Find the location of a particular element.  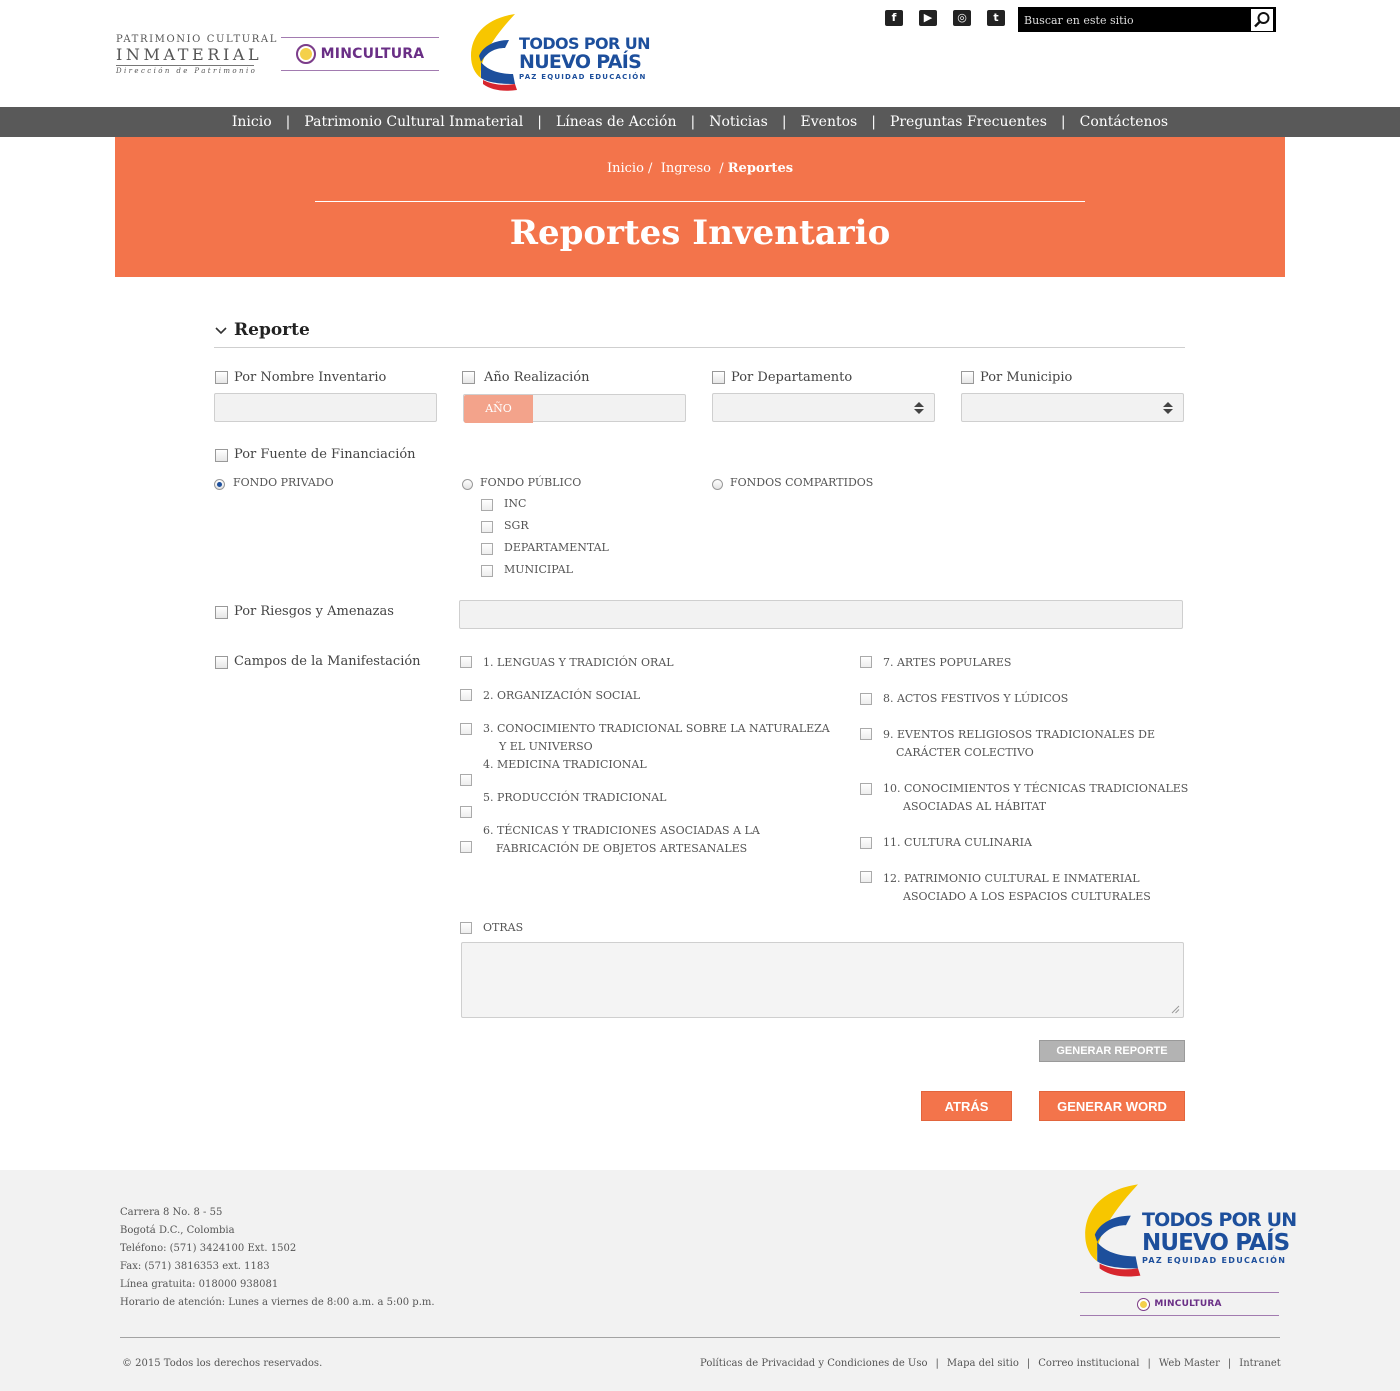

label-field-5: 5. PRODUCCIÓN TRADICIONAL is located at coordinates (575, 797).